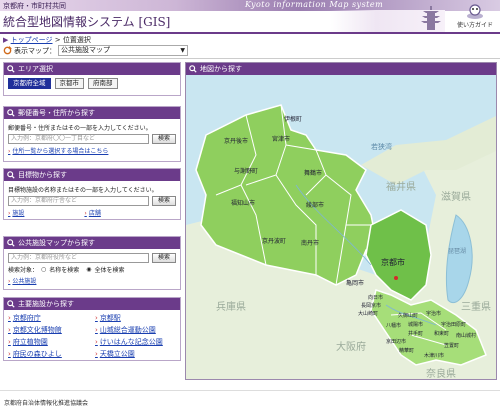 The width and height of the screenshot is (500, 410). Describe the element at coordinates (274, 241) in the screenshot. I see `label-kyotamba: 京丹波町` at that location.